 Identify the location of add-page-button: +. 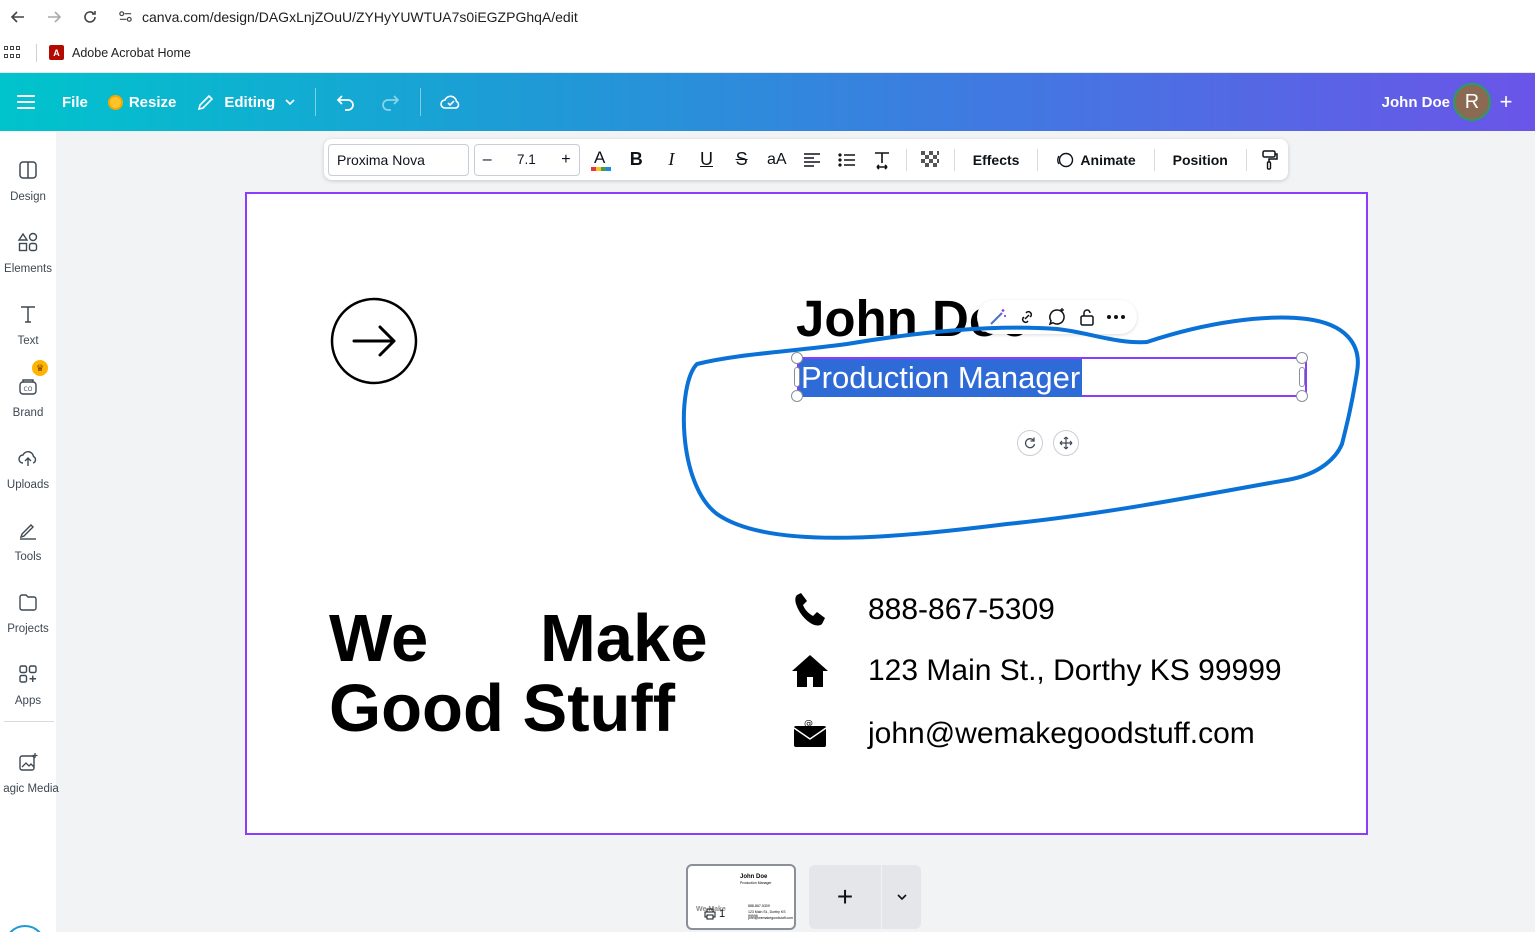
(845, 897).